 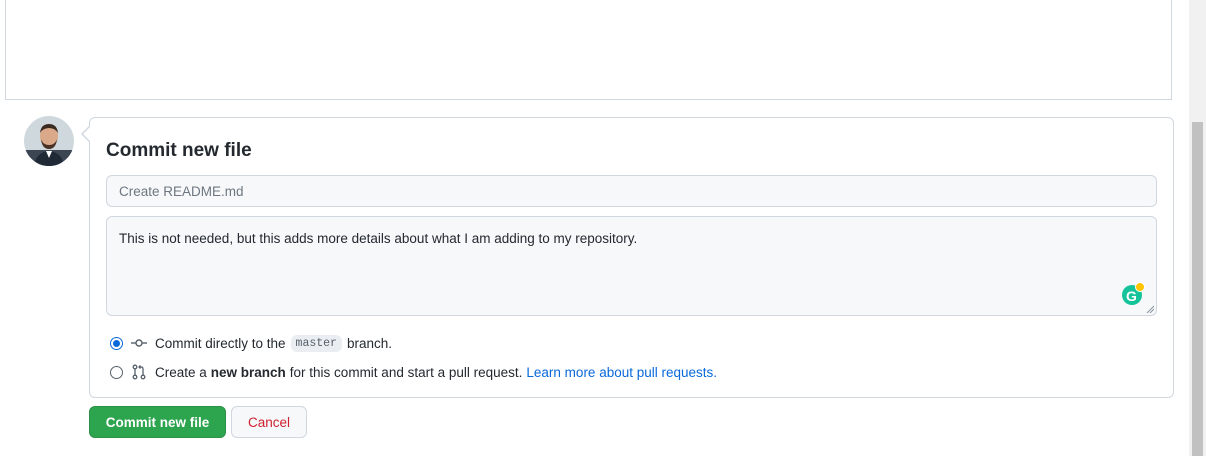 What do you see at coordinates (1150, 309) in the screenshot?
I see `resize-handle-icon` at bounding box center [1150, 309].